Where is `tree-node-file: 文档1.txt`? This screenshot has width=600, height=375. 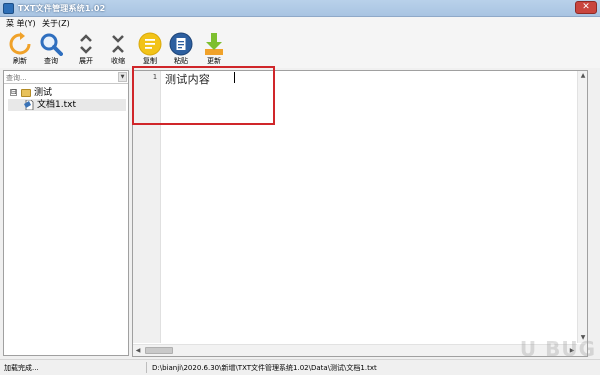
tree-node-file: 文档1.txt is located at coordinates (67, 105).